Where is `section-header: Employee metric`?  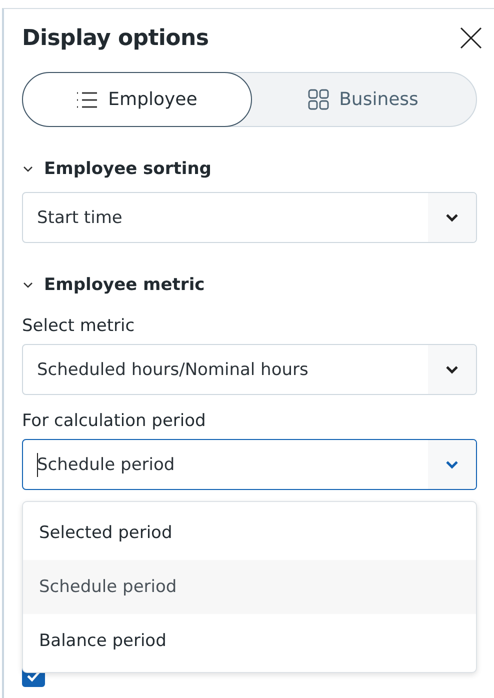 section-header: Employee metric is located at coordinates (113, 285).